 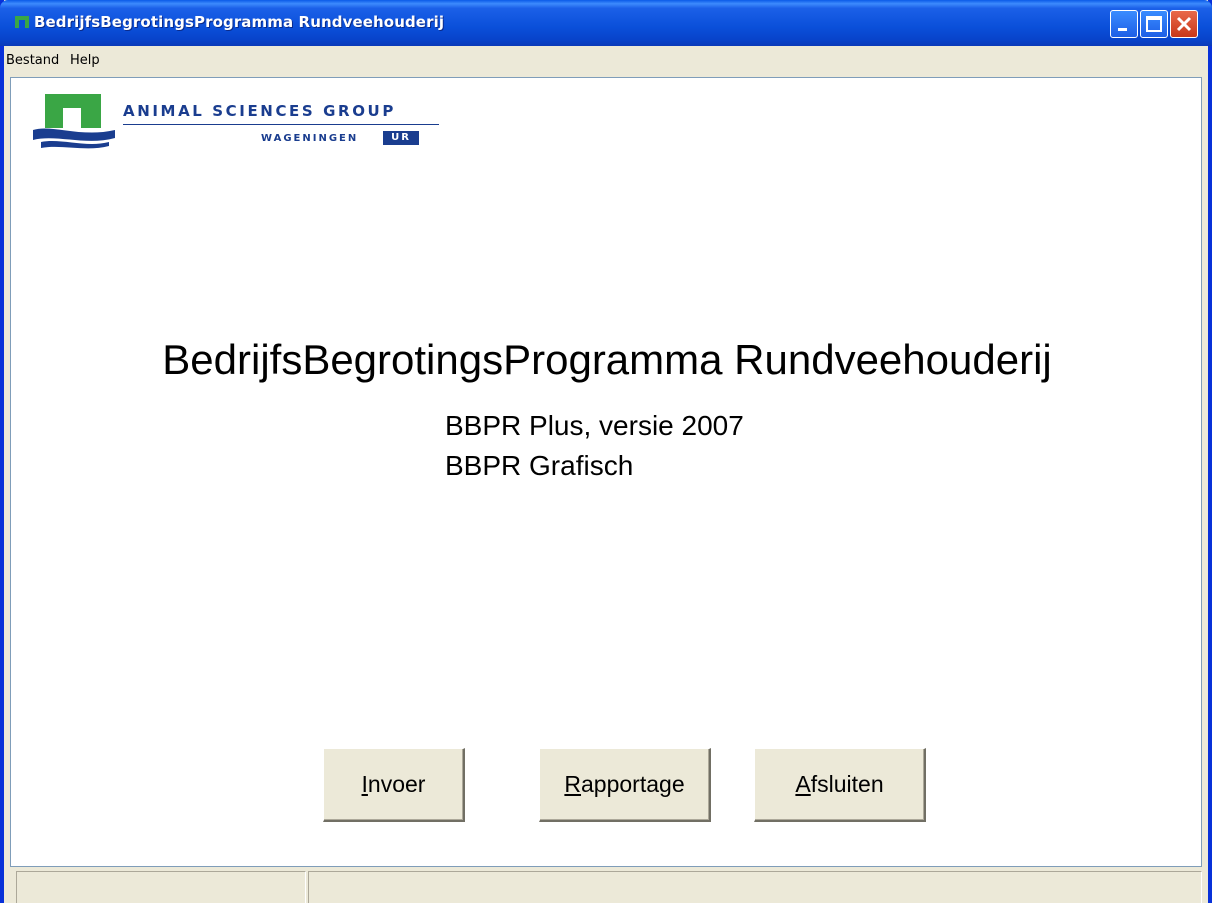 I want to click on rapportage-mnemonic: R, so click(x=573, y=784).